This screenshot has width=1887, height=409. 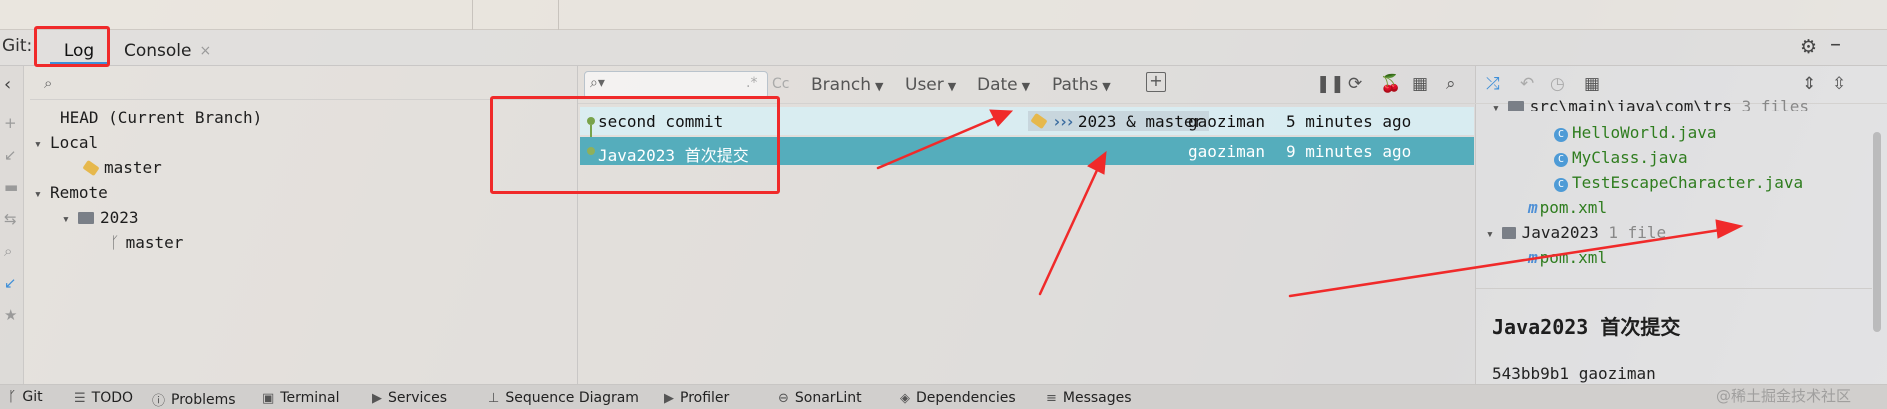 What do you see at coordinates (847, 85) in the screenshot?
I see `filter-branch: Branch ▼` at bounding box center [847, 85].